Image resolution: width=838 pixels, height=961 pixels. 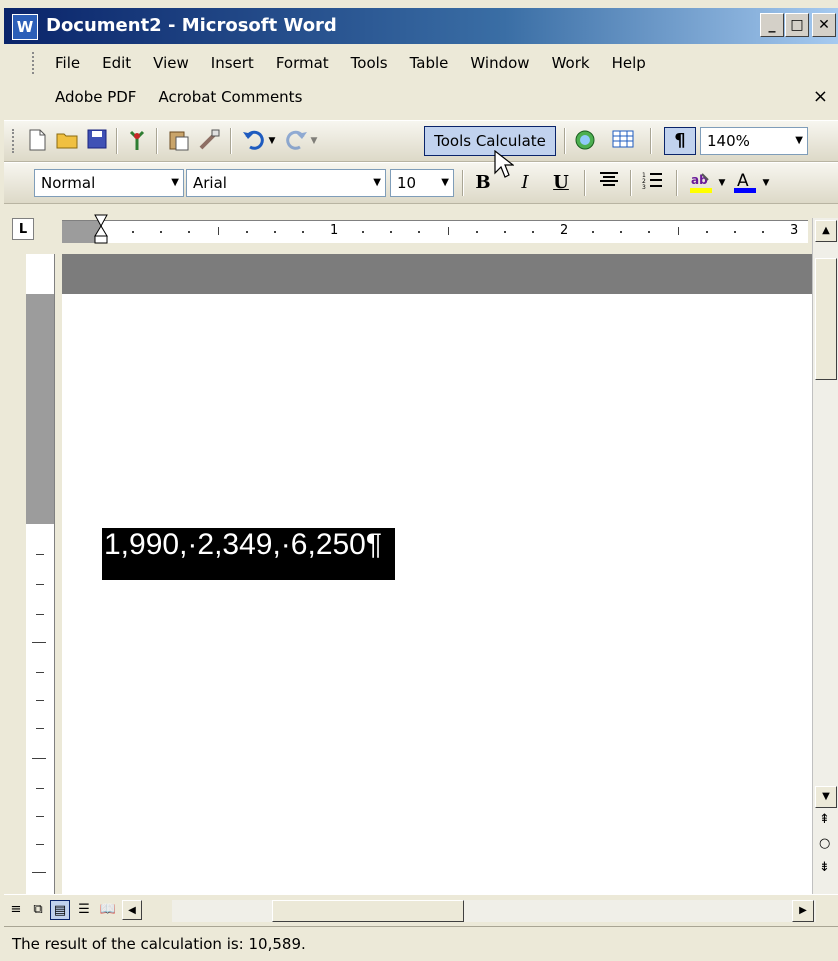 What do you see at coordinates (745, 183) in the screenshot?
I see `font-color-icon: A` at bounding box center [745, 183].